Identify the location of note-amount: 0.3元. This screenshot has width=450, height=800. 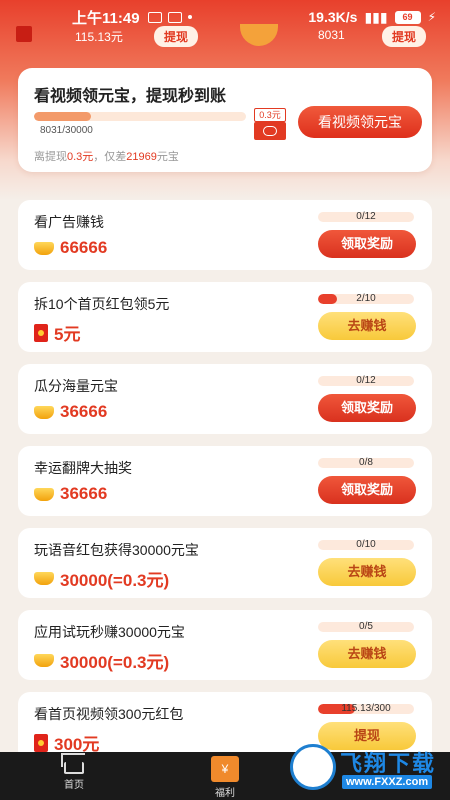
(80, 157).